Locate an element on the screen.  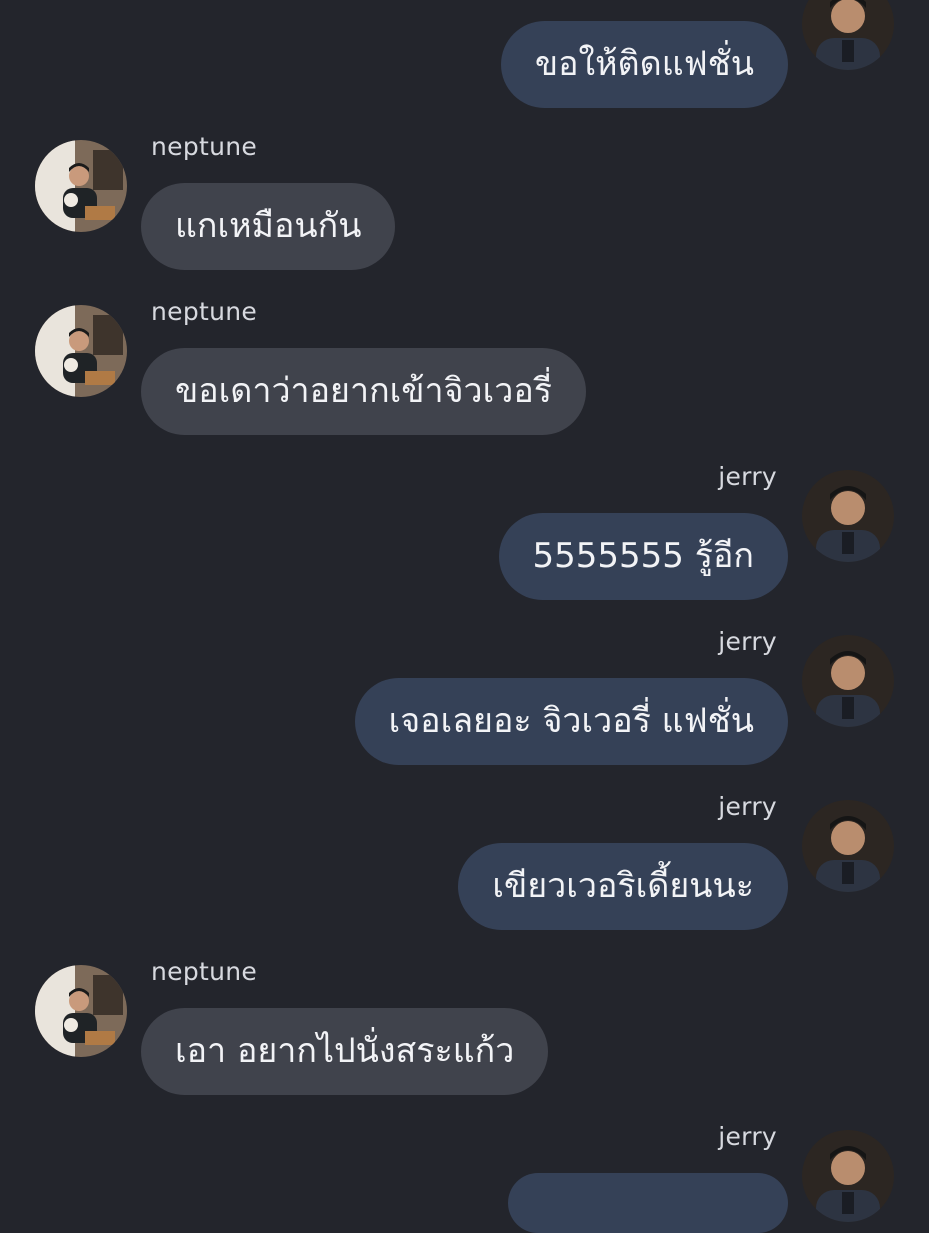
message-bubble: แกเหมือนกัน is located at coordinates (268, 226).